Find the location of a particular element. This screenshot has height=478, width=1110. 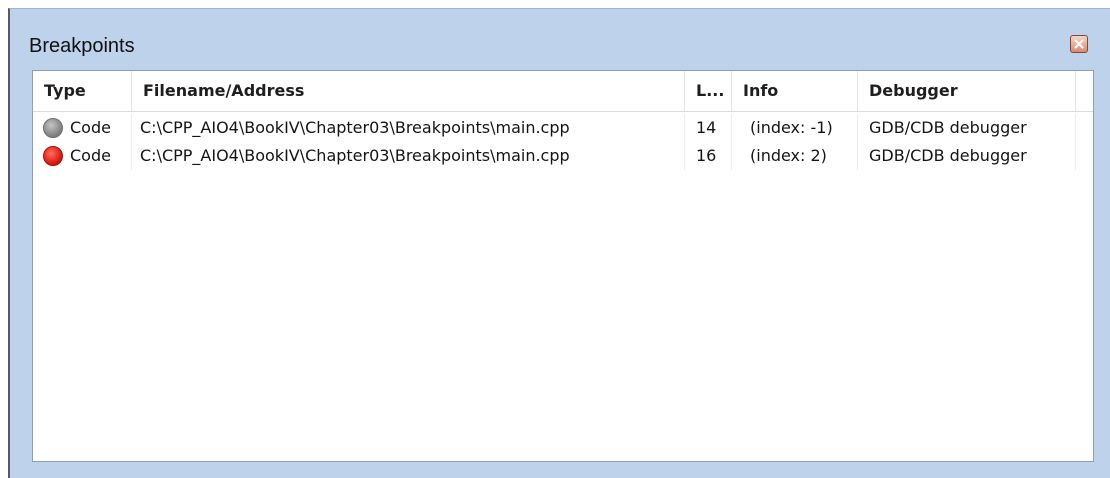

line-cell: 16 is located at coordinates (708, 156).